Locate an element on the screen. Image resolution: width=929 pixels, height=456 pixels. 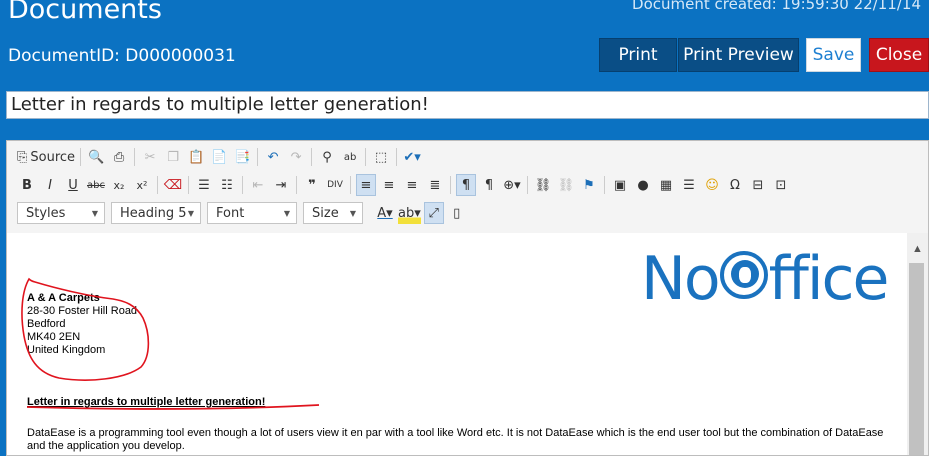
replace-icon: ab is located at coordinates (350, 157).